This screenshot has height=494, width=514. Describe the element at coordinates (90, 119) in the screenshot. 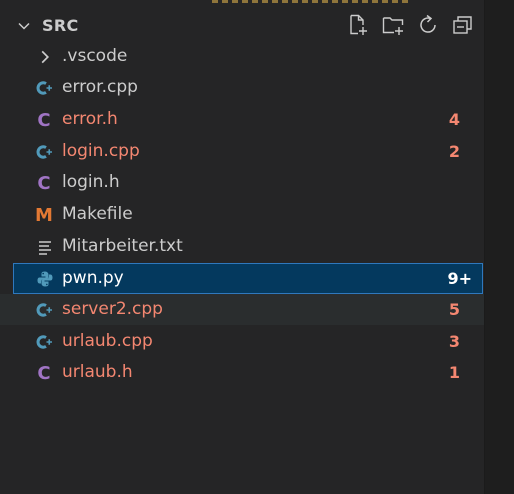

I see `file-label: error.h` at that location.